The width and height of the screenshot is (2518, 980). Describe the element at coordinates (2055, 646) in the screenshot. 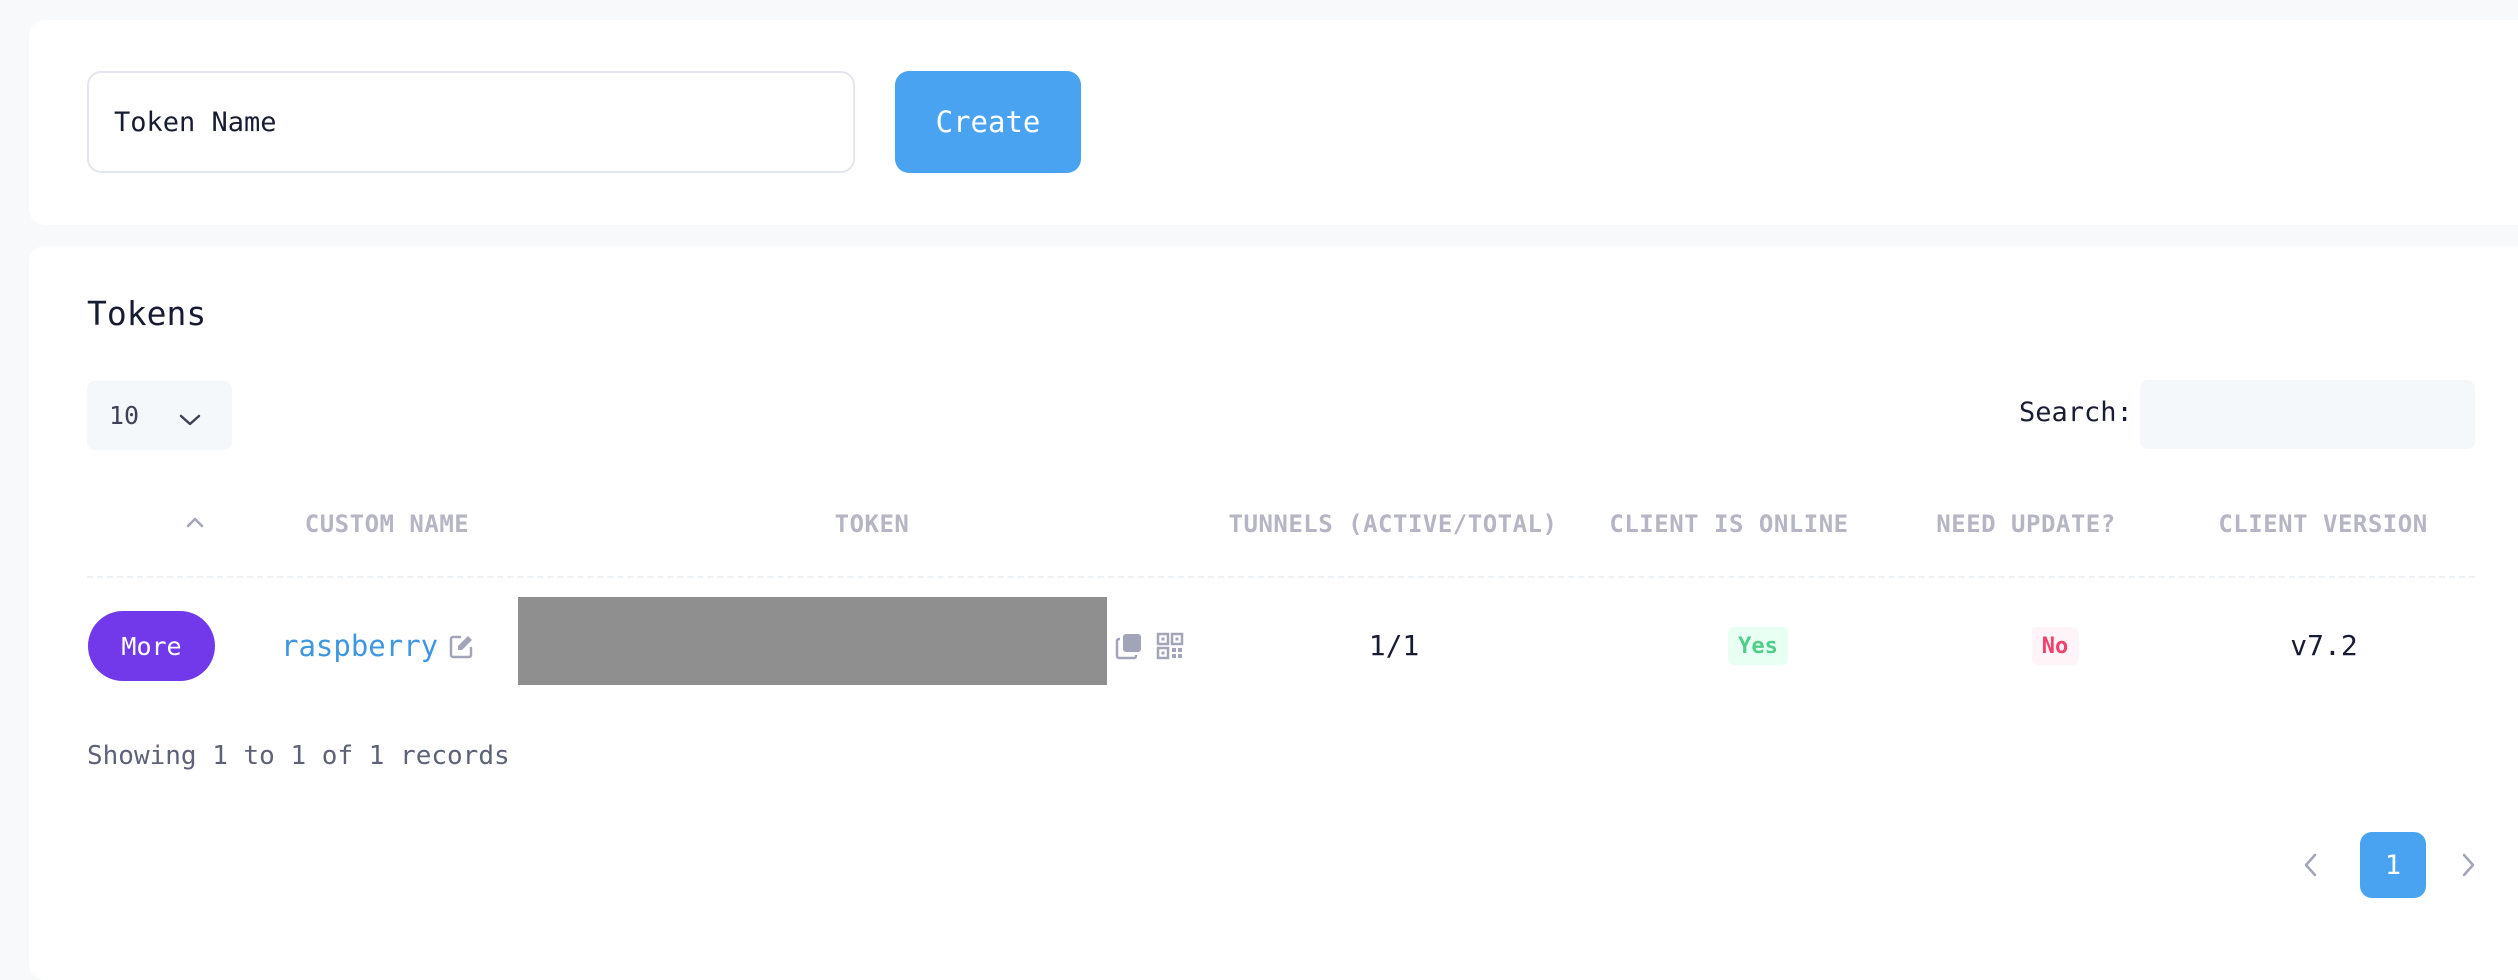

I see `need-update-badge: No` at that location.